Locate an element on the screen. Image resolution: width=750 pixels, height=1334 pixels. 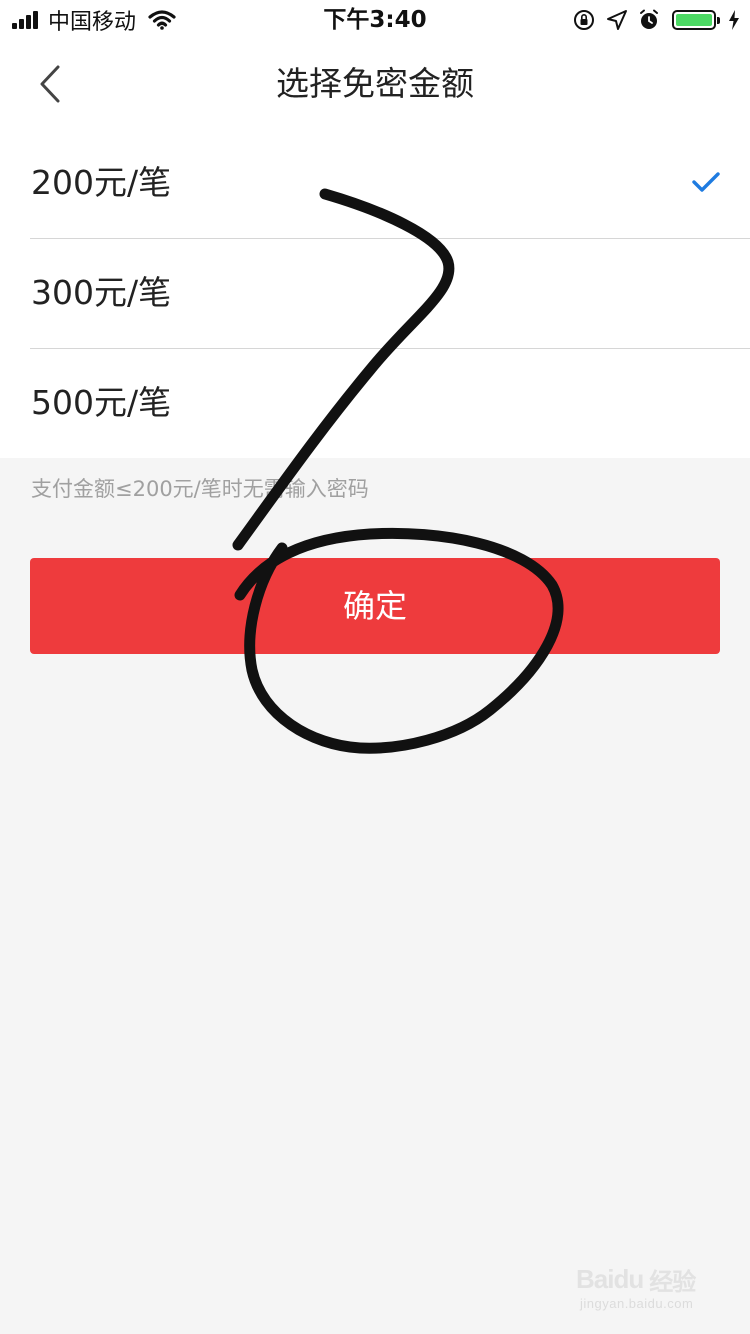
location-arrow-icon is located at coordinates (617, 20).